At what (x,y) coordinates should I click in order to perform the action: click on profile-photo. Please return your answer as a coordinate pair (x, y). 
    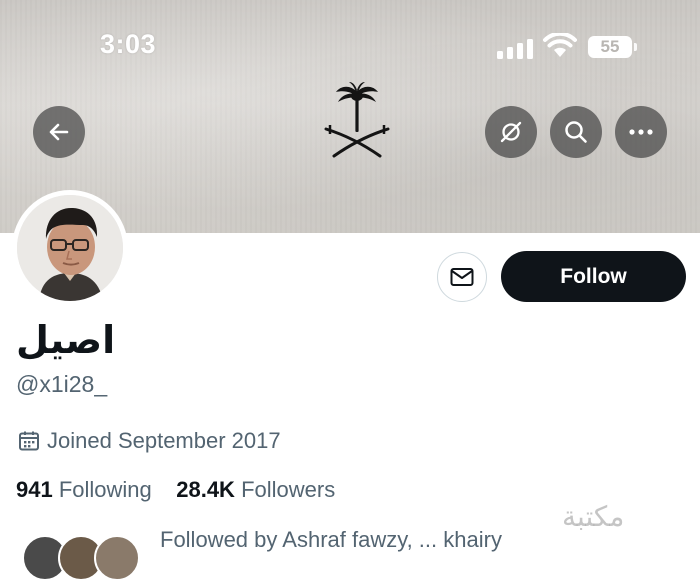
    Looking at the image, I should click on (70, 248).